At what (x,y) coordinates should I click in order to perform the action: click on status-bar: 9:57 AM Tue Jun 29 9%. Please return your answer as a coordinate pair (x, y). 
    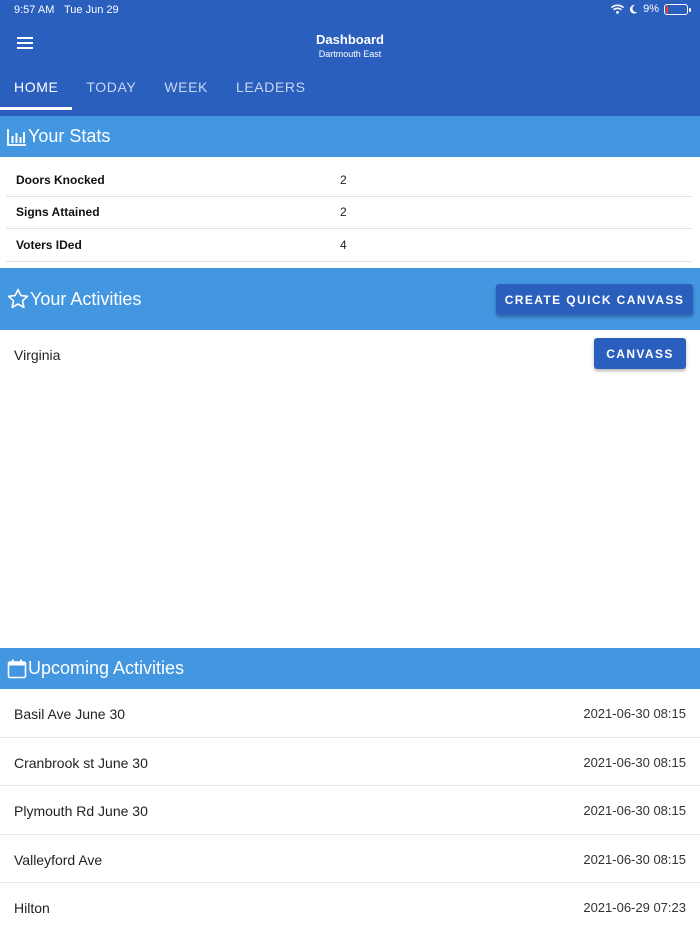
    Looking at the image, I should click on (350, 11).